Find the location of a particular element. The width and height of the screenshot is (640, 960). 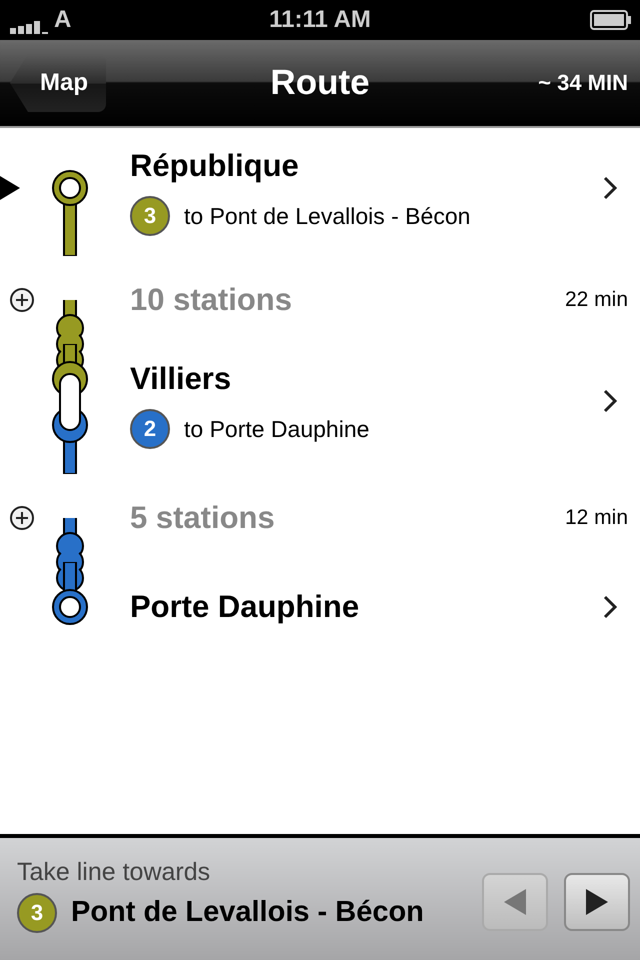

battery-icon is located at coordinates (611, 20).